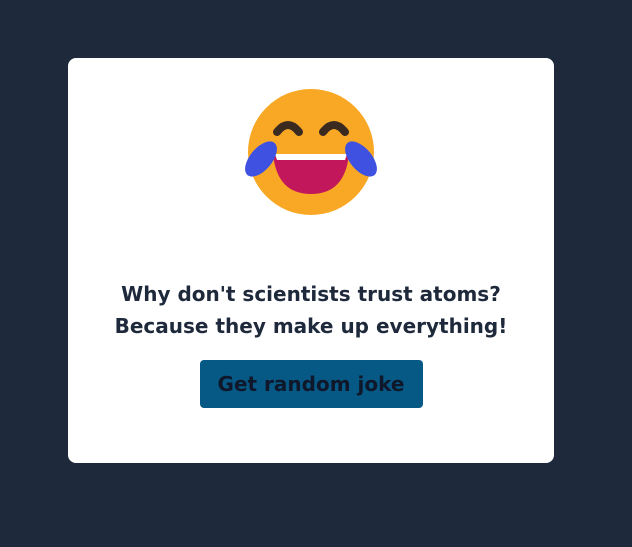 The width and height of the screenshot is (632, 547). I want to click on tears-of-joy-emoji-icon, so click(311, 152).